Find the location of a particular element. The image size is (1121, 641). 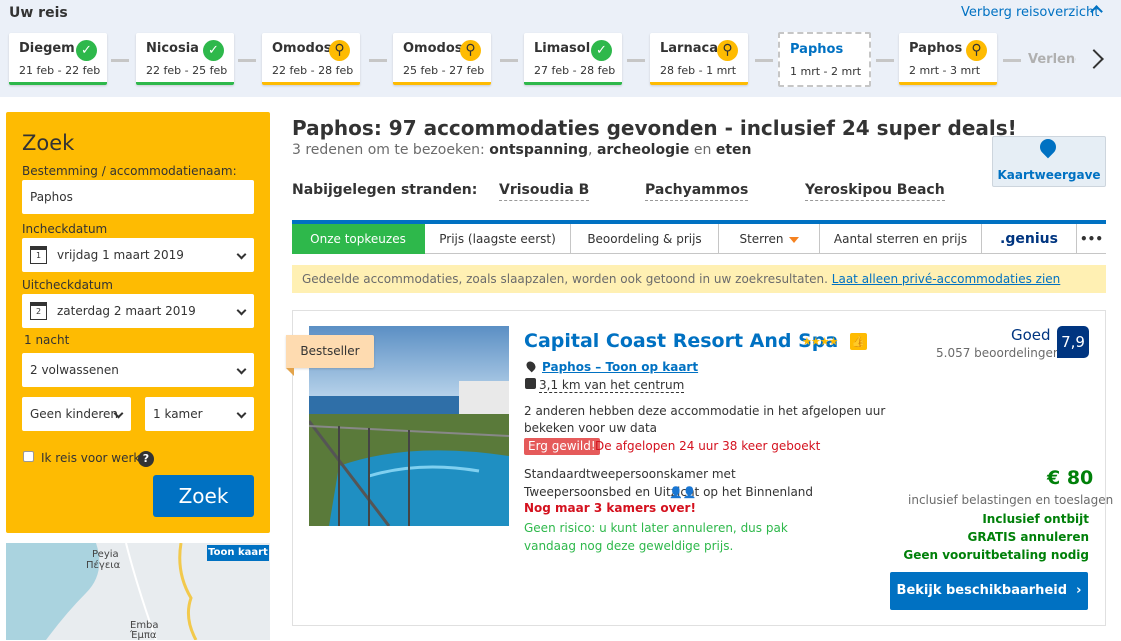

beach-link: Vrisoudia B is located at coordinates (544, 191).